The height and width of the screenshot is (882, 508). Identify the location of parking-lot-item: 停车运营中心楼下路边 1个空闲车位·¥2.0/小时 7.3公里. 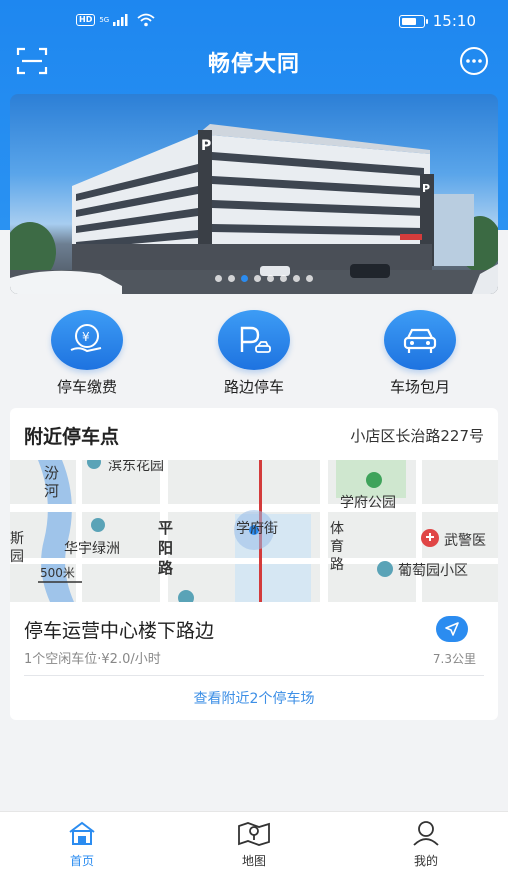
(254, 639).